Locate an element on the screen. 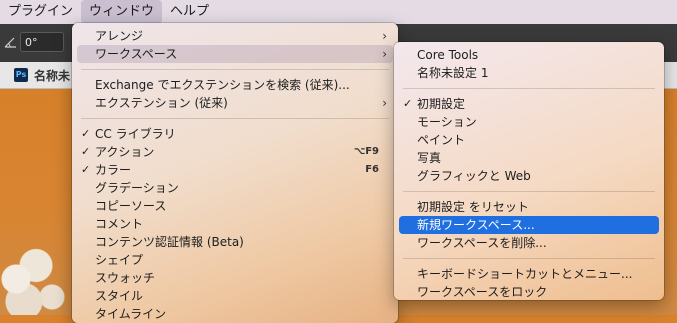  menu-item-clone-source: コピーソース is located at coordinates (235, 206).